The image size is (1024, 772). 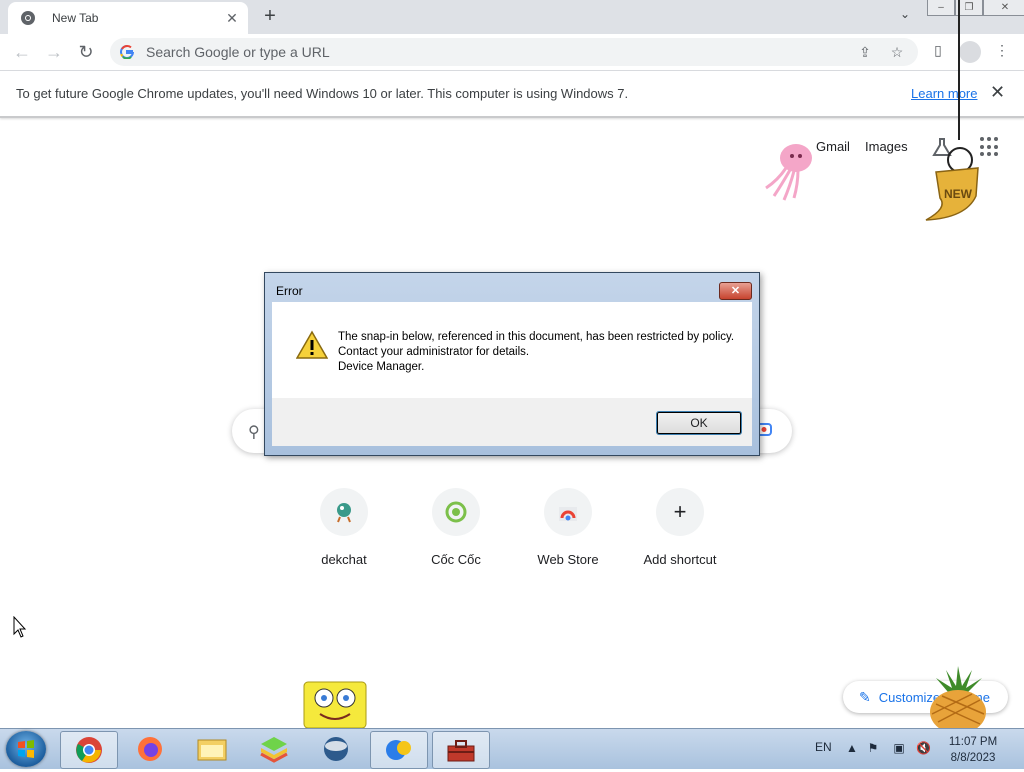 I want to click on side-panel-icon: ▯, so click(x=938, y=52).